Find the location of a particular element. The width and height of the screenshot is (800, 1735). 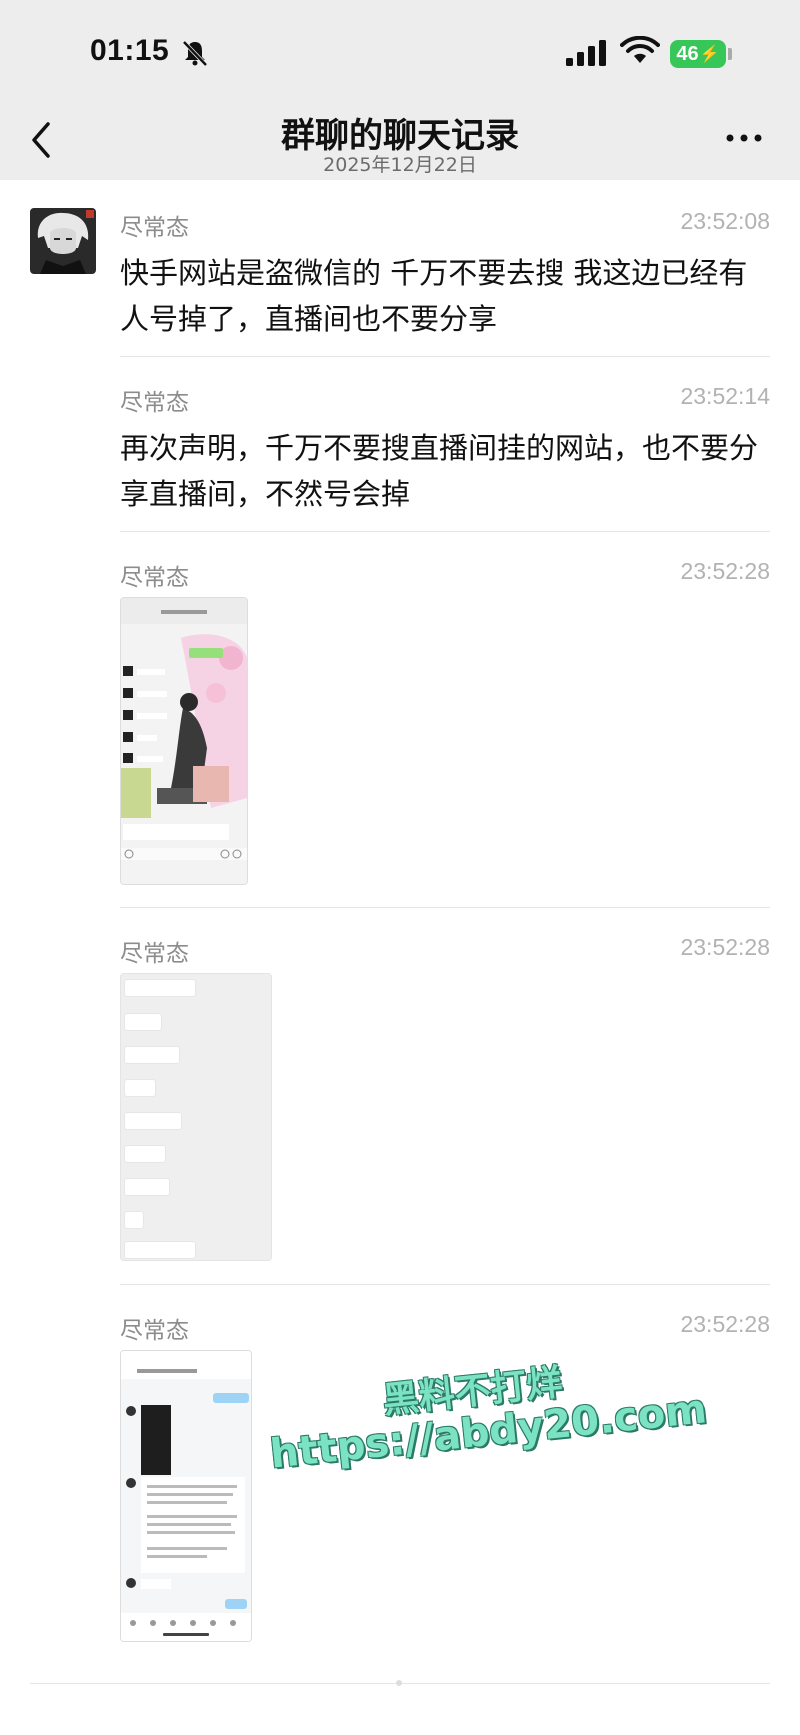

page-date: 2025年12月22日 is located at coordinates (400, 165).